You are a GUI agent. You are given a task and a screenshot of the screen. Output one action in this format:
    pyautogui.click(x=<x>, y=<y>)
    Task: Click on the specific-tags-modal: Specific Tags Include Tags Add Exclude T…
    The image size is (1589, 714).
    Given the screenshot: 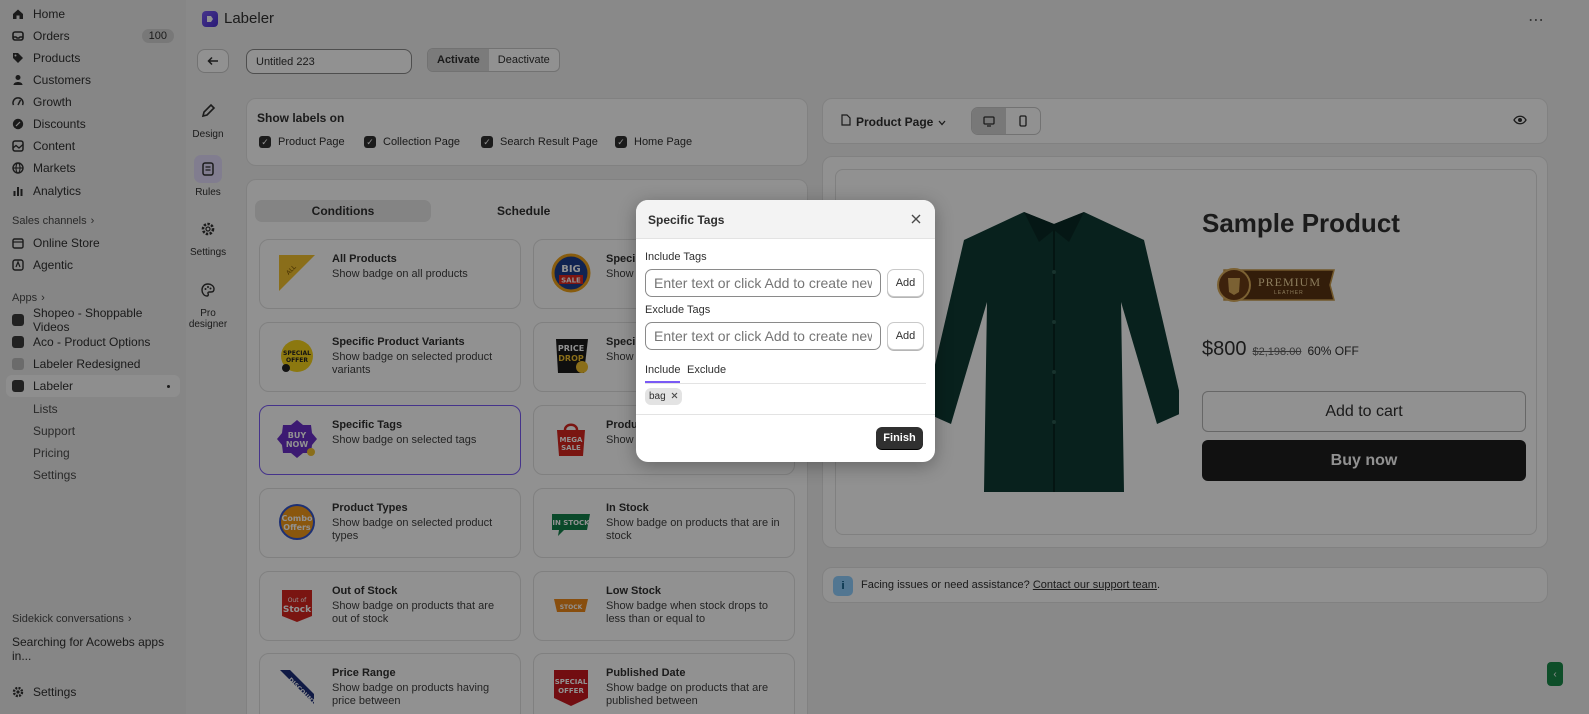 What is the action you would take?
    pyautogui.click(x=785, y=331)
    